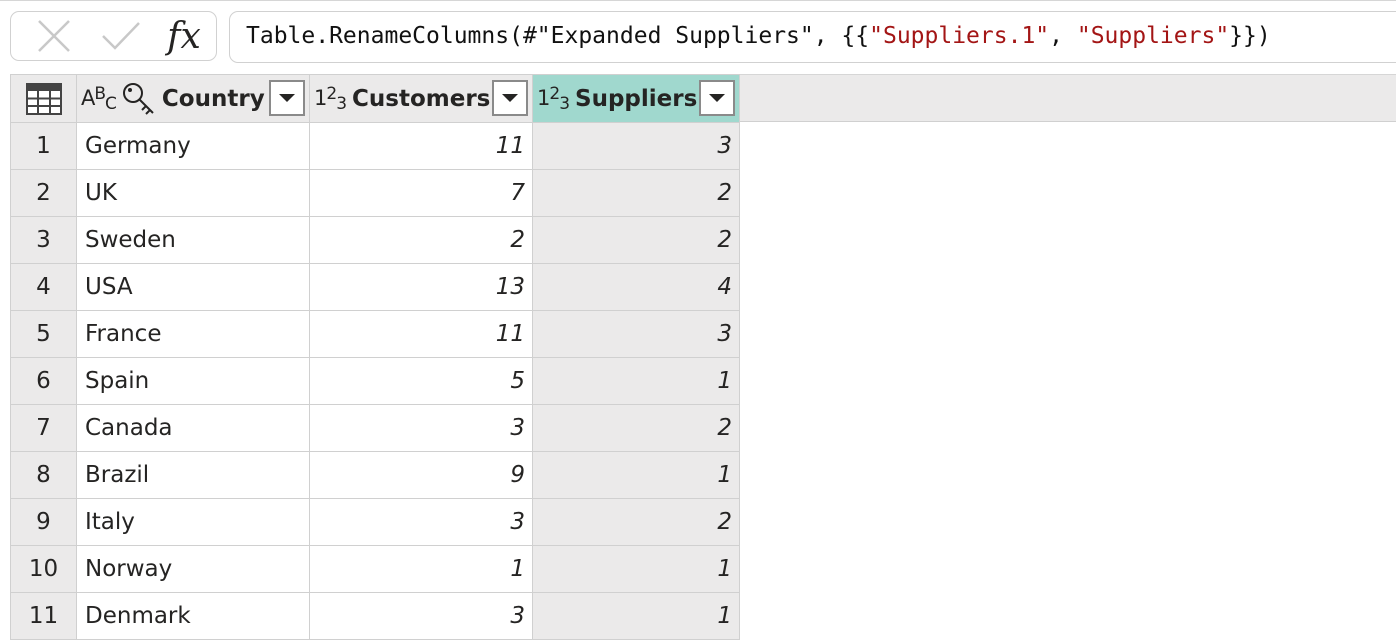 Image resolution: width=1396 pixels, height=640 pixels. What do you see at coordinates (43, 569) in the screenshot?
I see `row-number: 10` at bounding box center [43, 569].